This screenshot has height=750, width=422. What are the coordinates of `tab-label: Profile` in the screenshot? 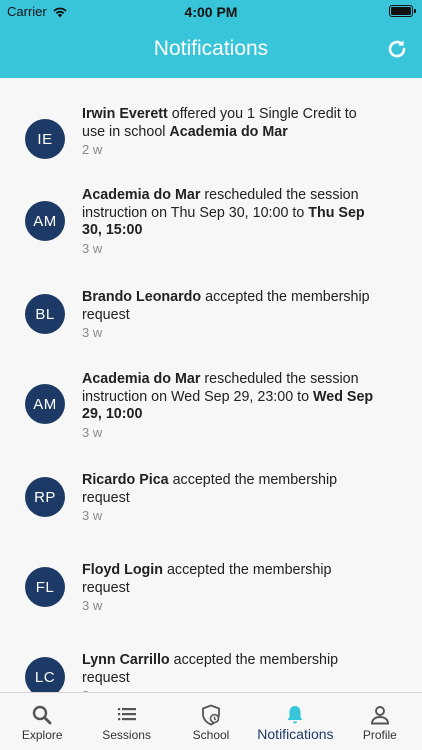 It's located at (379, 735).